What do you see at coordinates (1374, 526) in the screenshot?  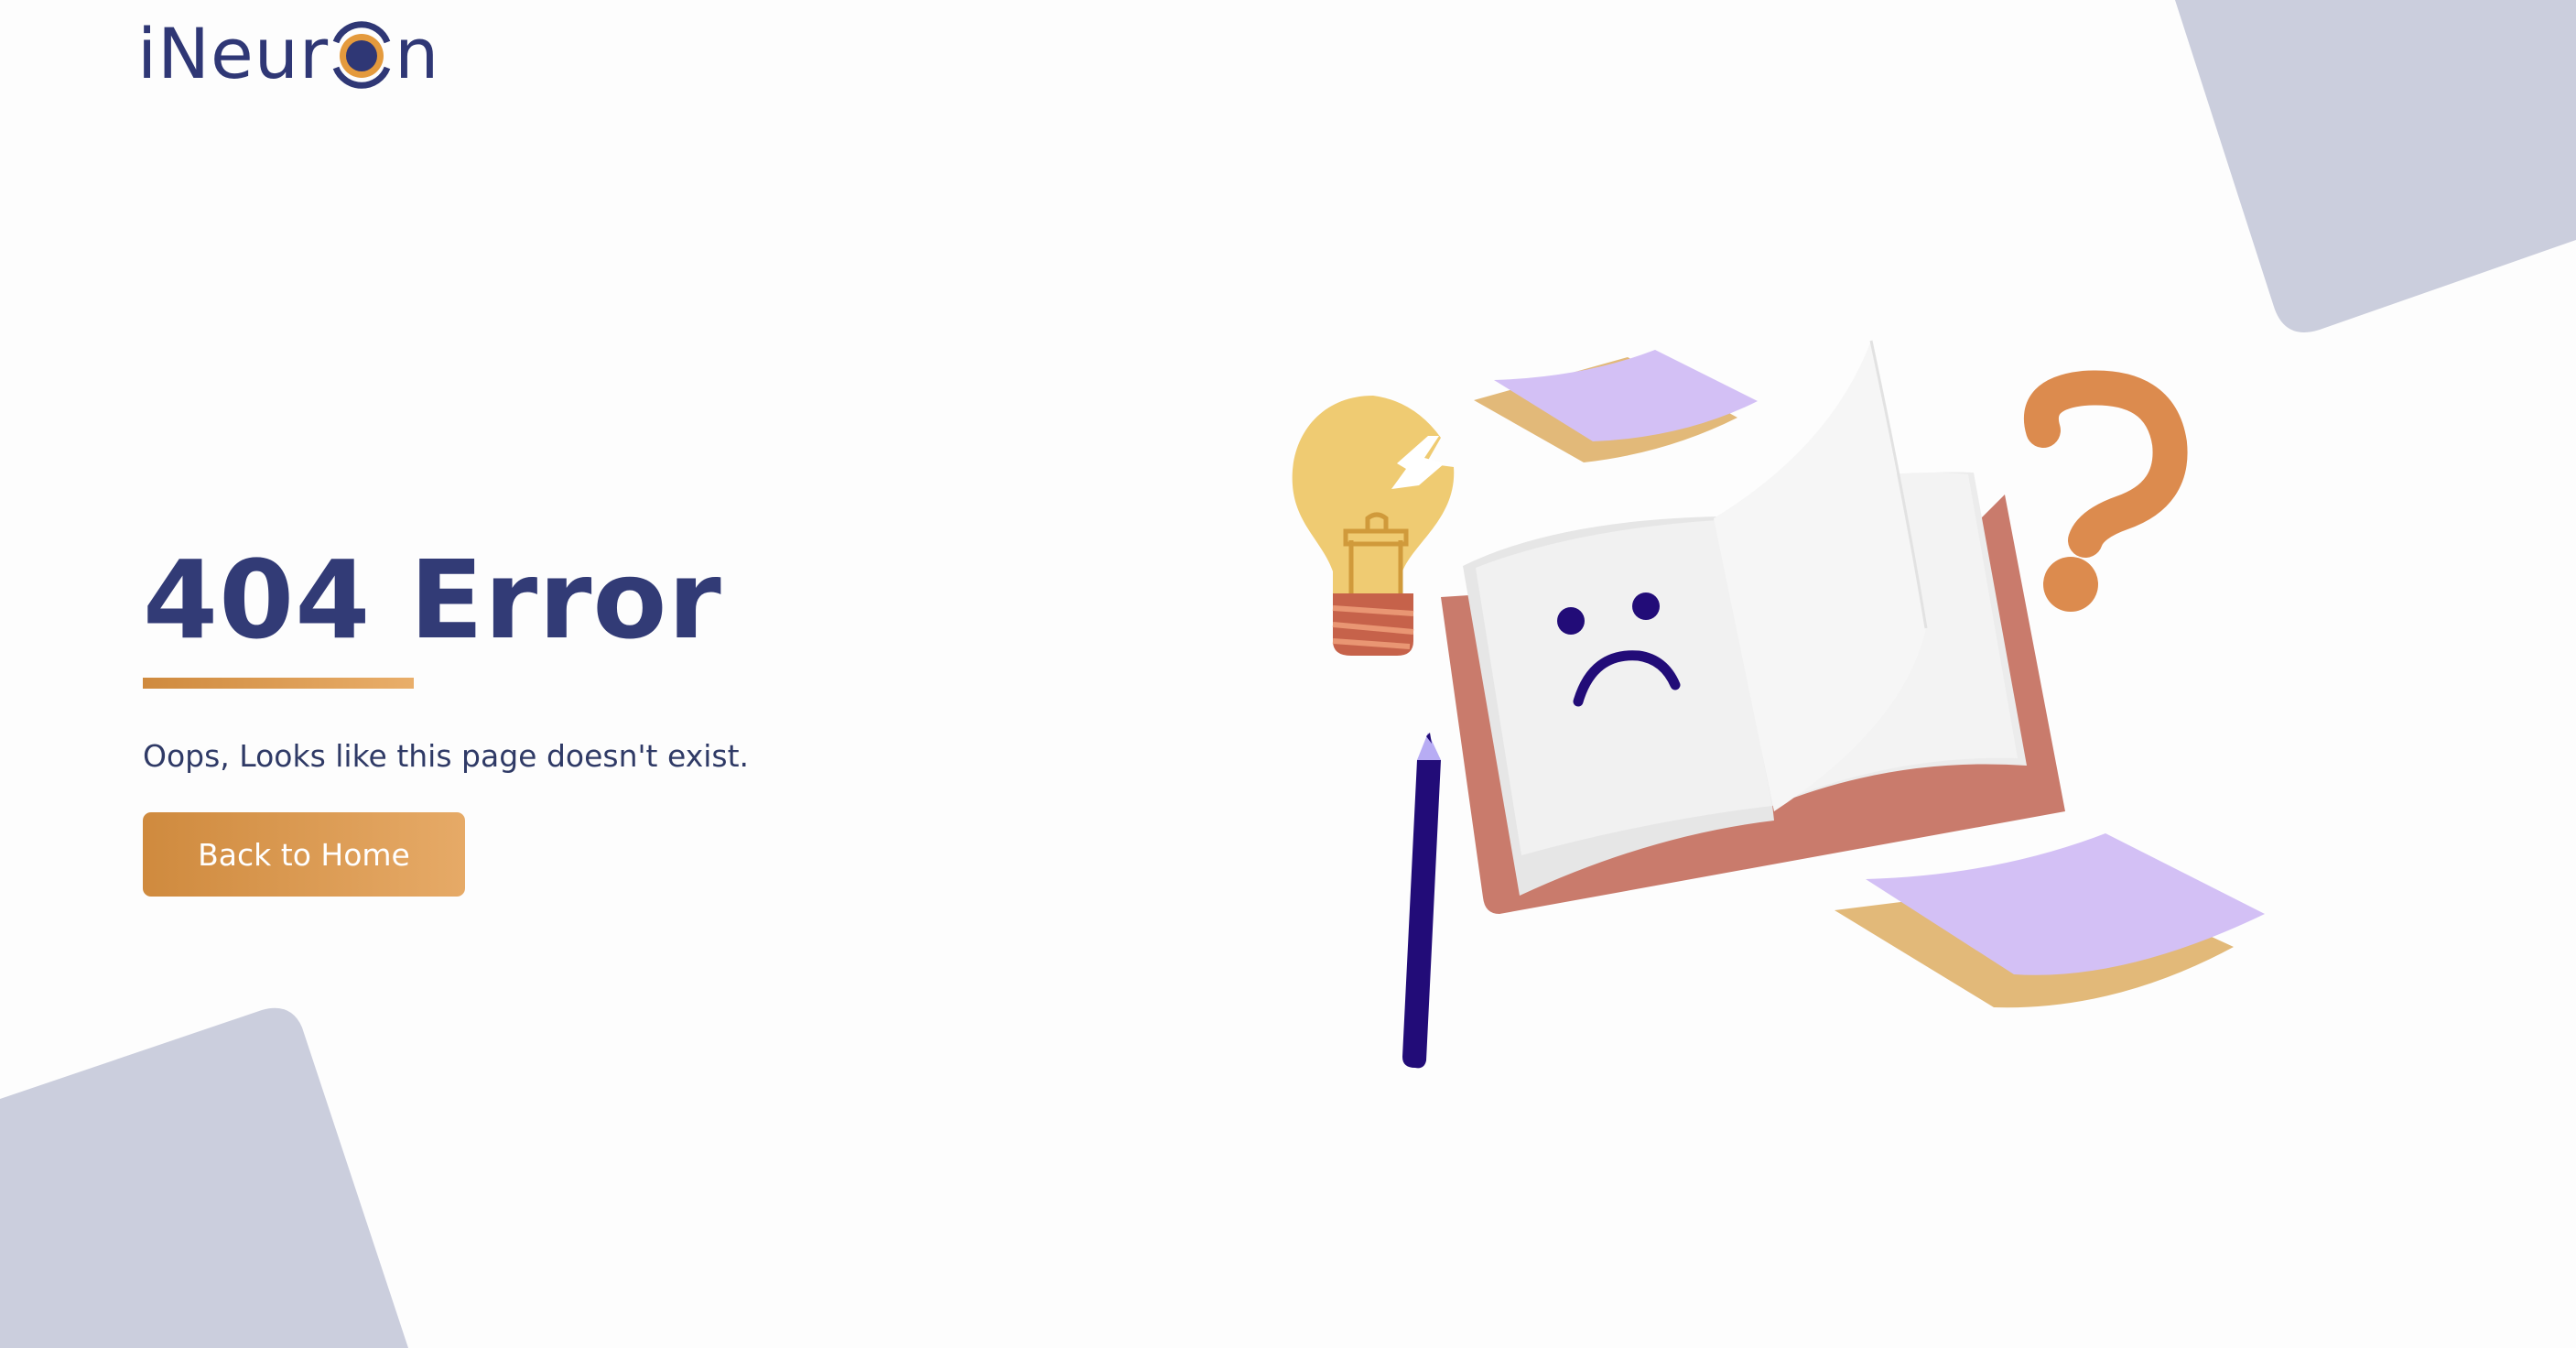 I see `lightbulb-icon` at bounding box center [1374, 526].